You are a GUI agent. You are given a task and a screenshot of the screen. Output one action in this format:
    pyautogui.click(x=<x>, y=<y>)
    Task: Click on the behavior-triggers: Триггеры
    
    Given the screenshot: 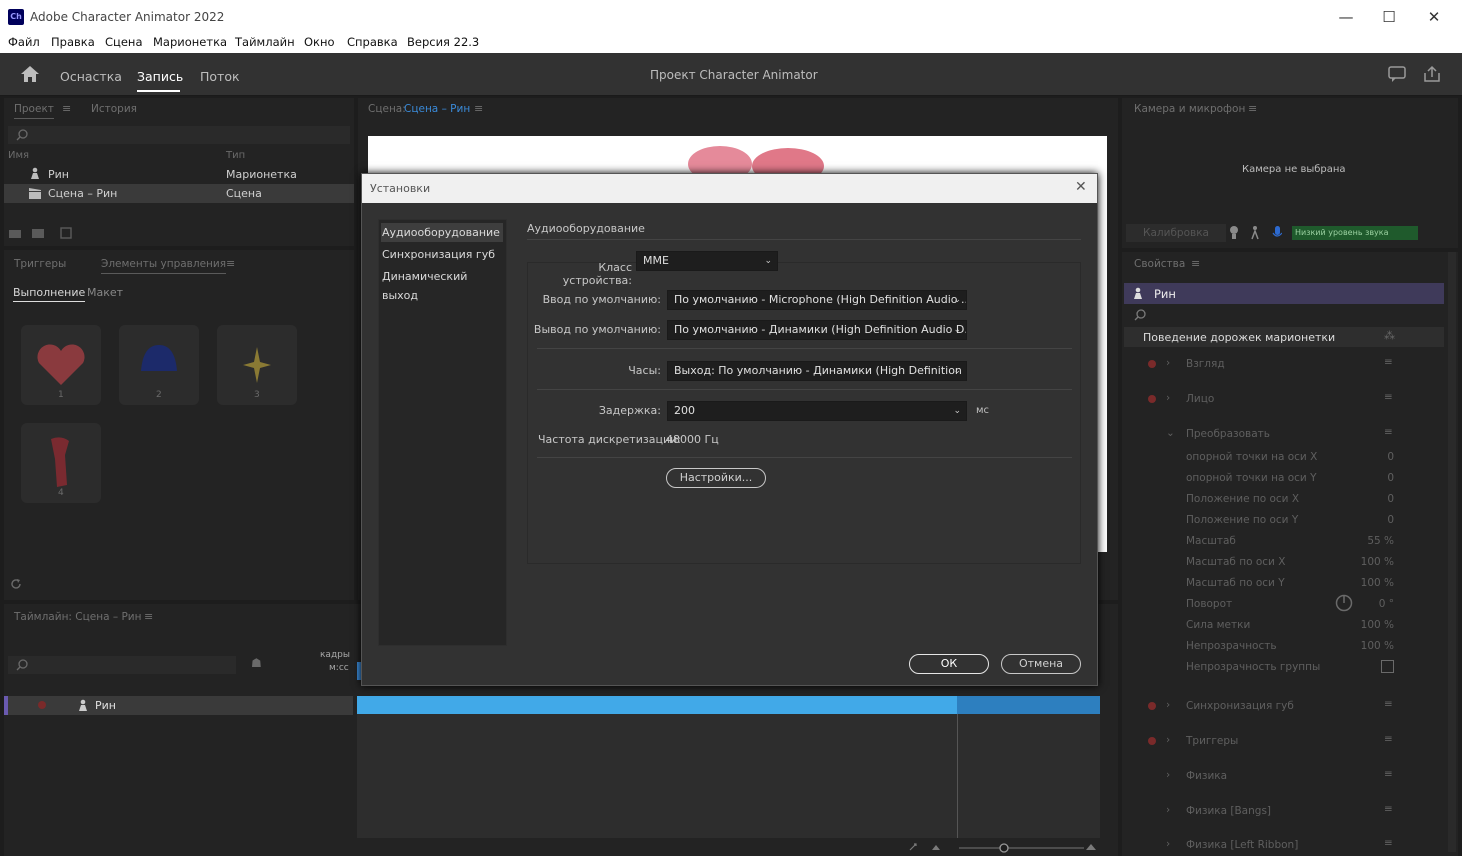 What is the action you would take?
    pyautogui.click(x=1212, y=741)
    